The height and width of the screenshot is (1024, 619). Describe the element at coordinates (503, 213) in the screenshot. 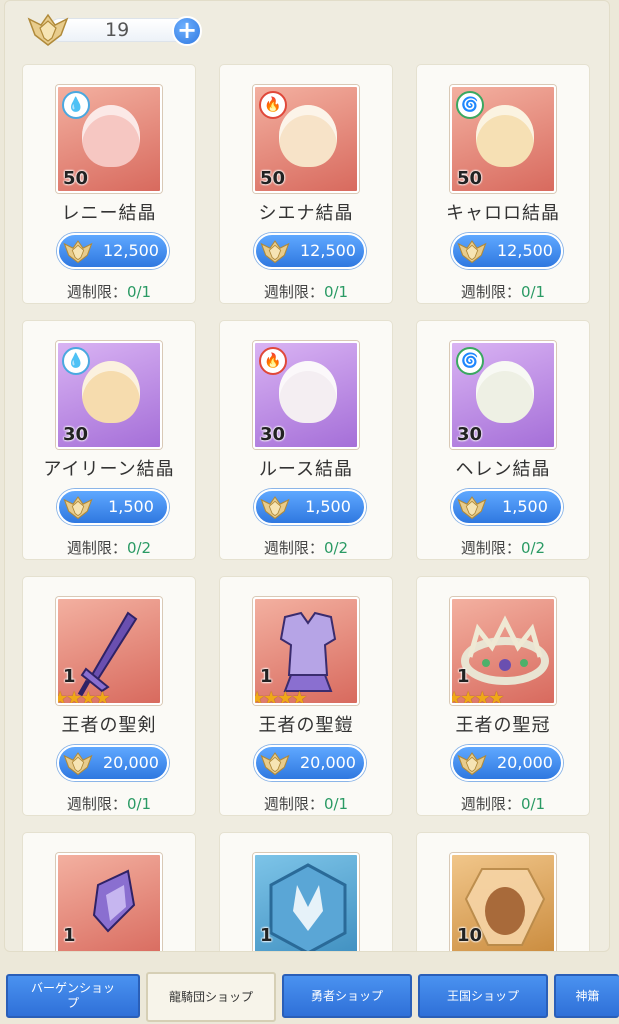

I see `item-name: キャロロ結晶` at that location.